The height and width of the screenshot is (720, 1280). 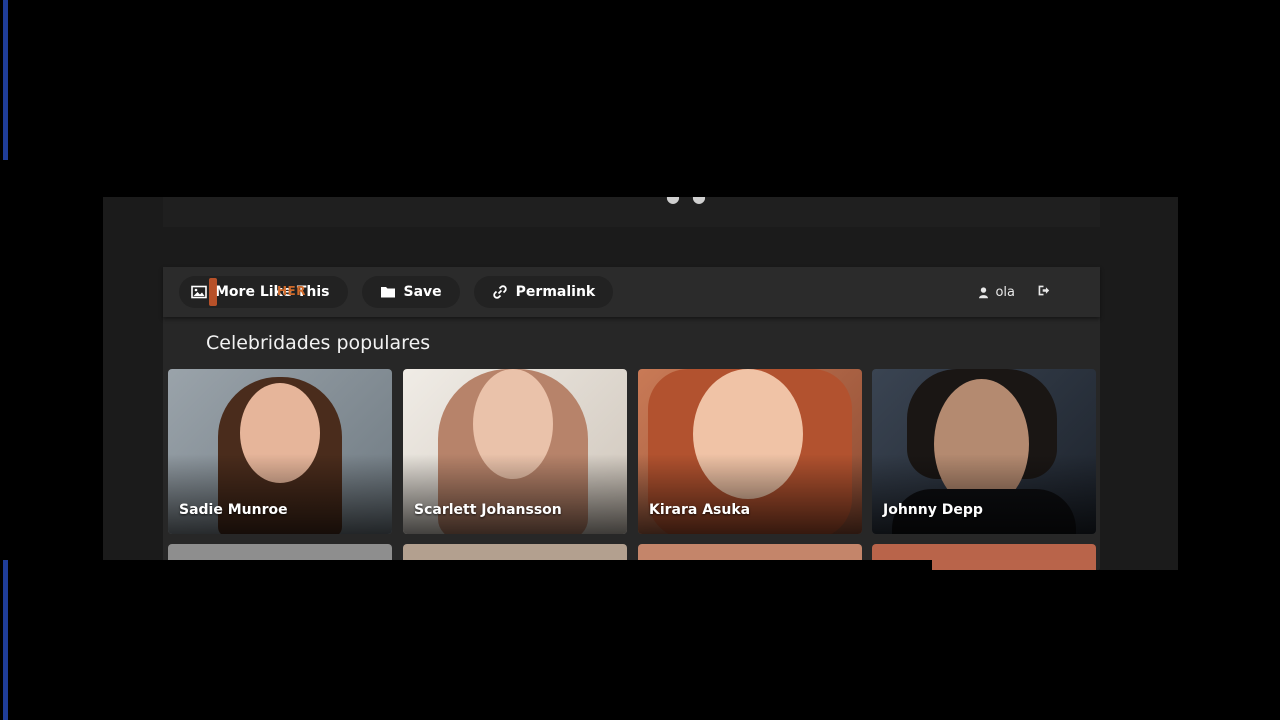 What do you see at coordinates (631, 212) in the screenshot?
I see `header-strip: ● ●` at bounding box center [631, 212].